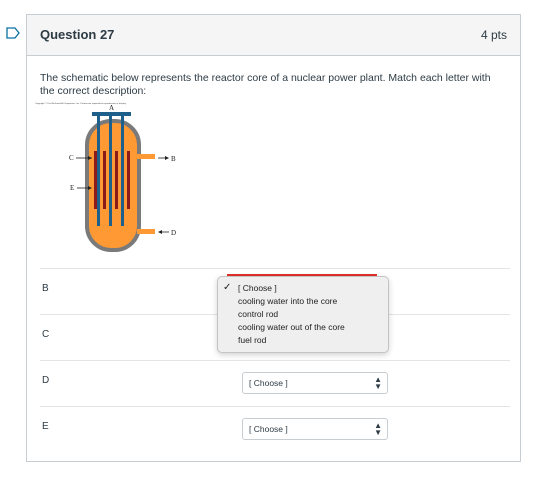 This screenshot has height=481, width=540. I want to click on bookmark-flag-icon, so click(13, 33).